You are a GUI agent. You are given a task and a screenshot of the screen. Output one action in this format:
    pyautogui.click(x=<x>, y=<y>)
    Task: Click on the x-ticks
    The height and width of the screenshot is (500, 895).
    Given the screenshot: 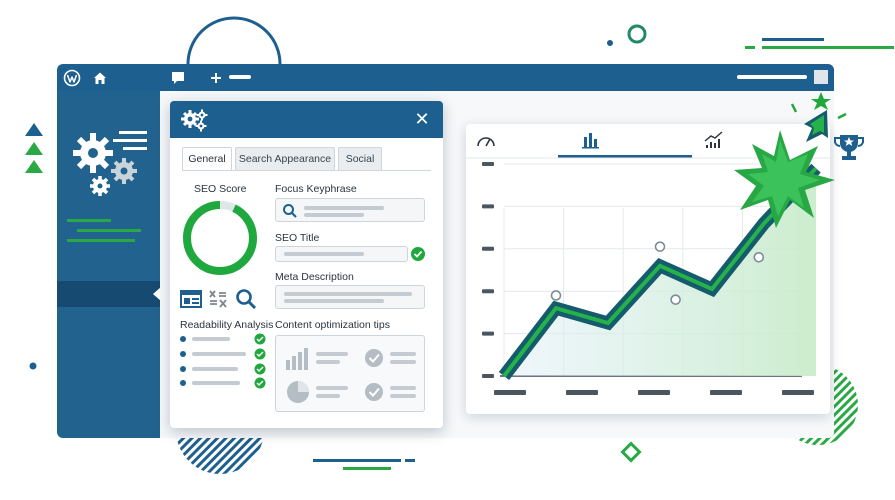 What is the action you would take?
    pyautogui.click(x=654, y=392)
    